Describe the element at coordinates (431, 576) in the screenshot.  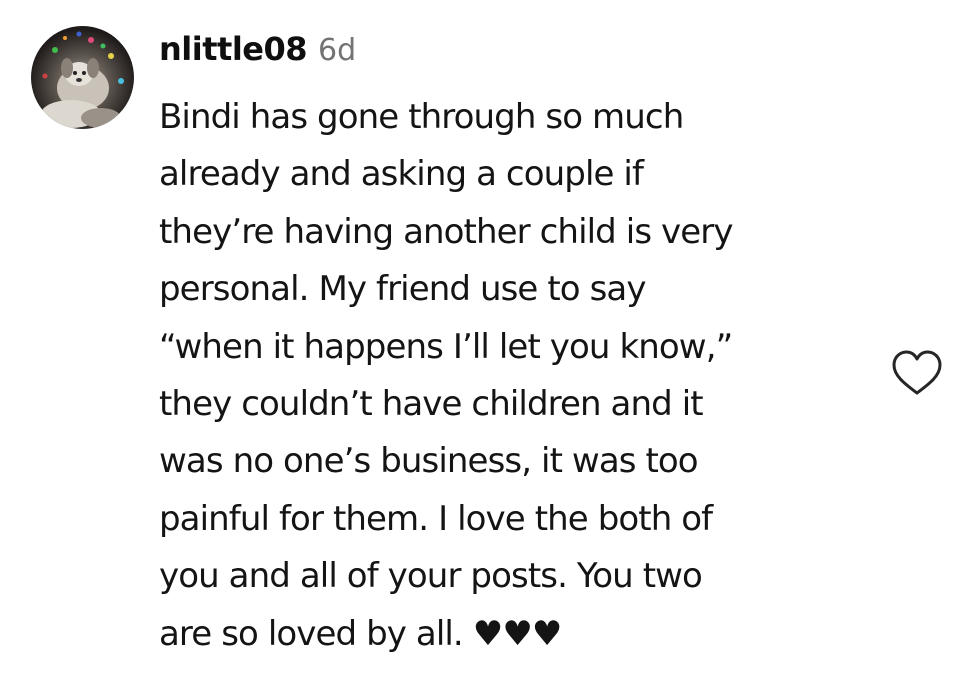
I see `comment-text-line: you and all of your posts. You two` at that location.